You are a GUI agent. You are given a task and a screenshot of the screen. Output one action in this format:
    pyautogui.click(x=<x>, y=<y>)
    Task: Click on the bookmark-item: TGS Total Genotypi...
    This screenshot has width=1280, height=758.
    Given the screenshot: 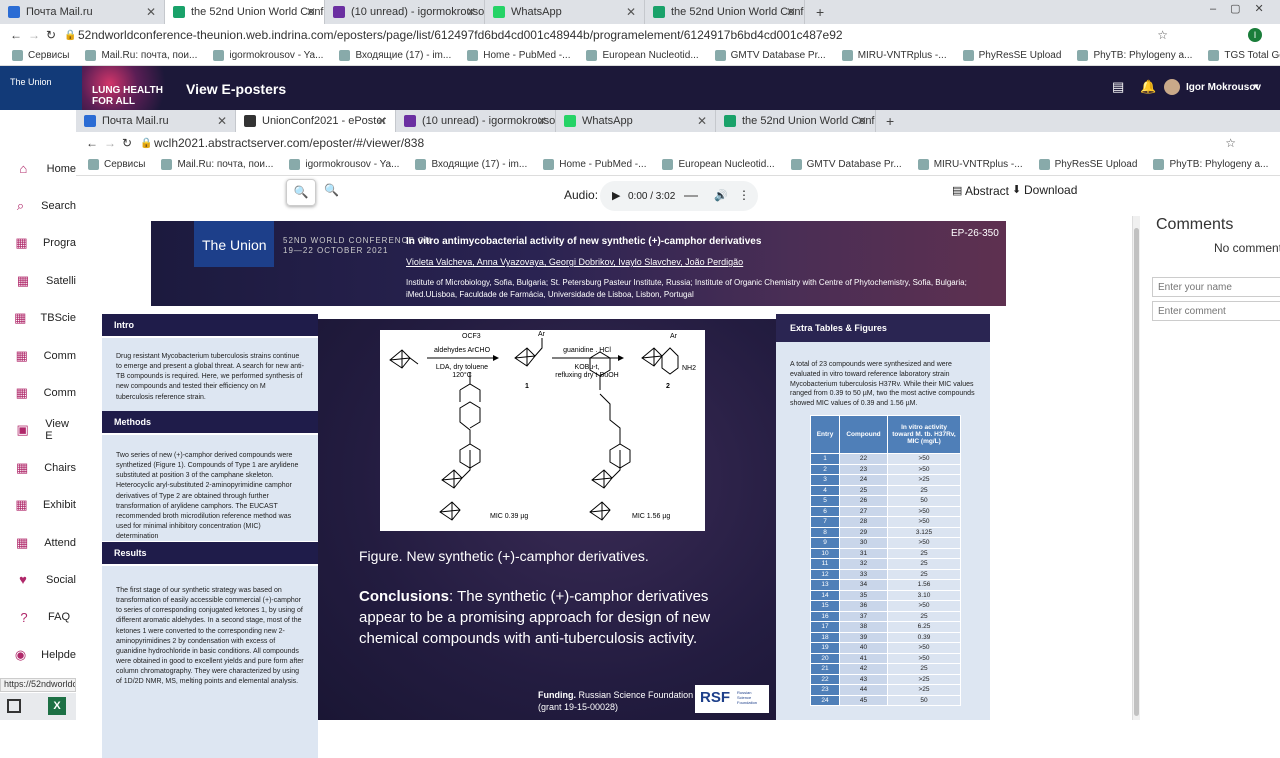 What is the action you would take?
    pyautogui.click(x=1244, y=55)
    